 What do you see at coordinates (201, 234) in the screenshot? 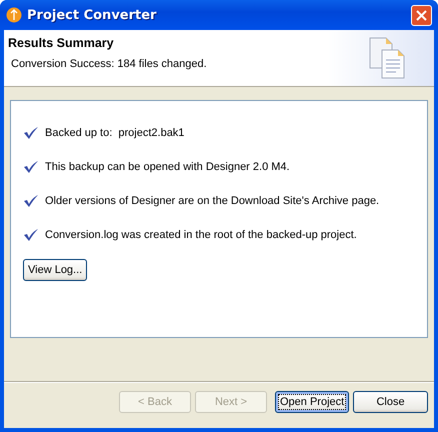
I see `result-text: Conversion.log was created in the root of the backed-up project.` at bounding box center [201, 234].